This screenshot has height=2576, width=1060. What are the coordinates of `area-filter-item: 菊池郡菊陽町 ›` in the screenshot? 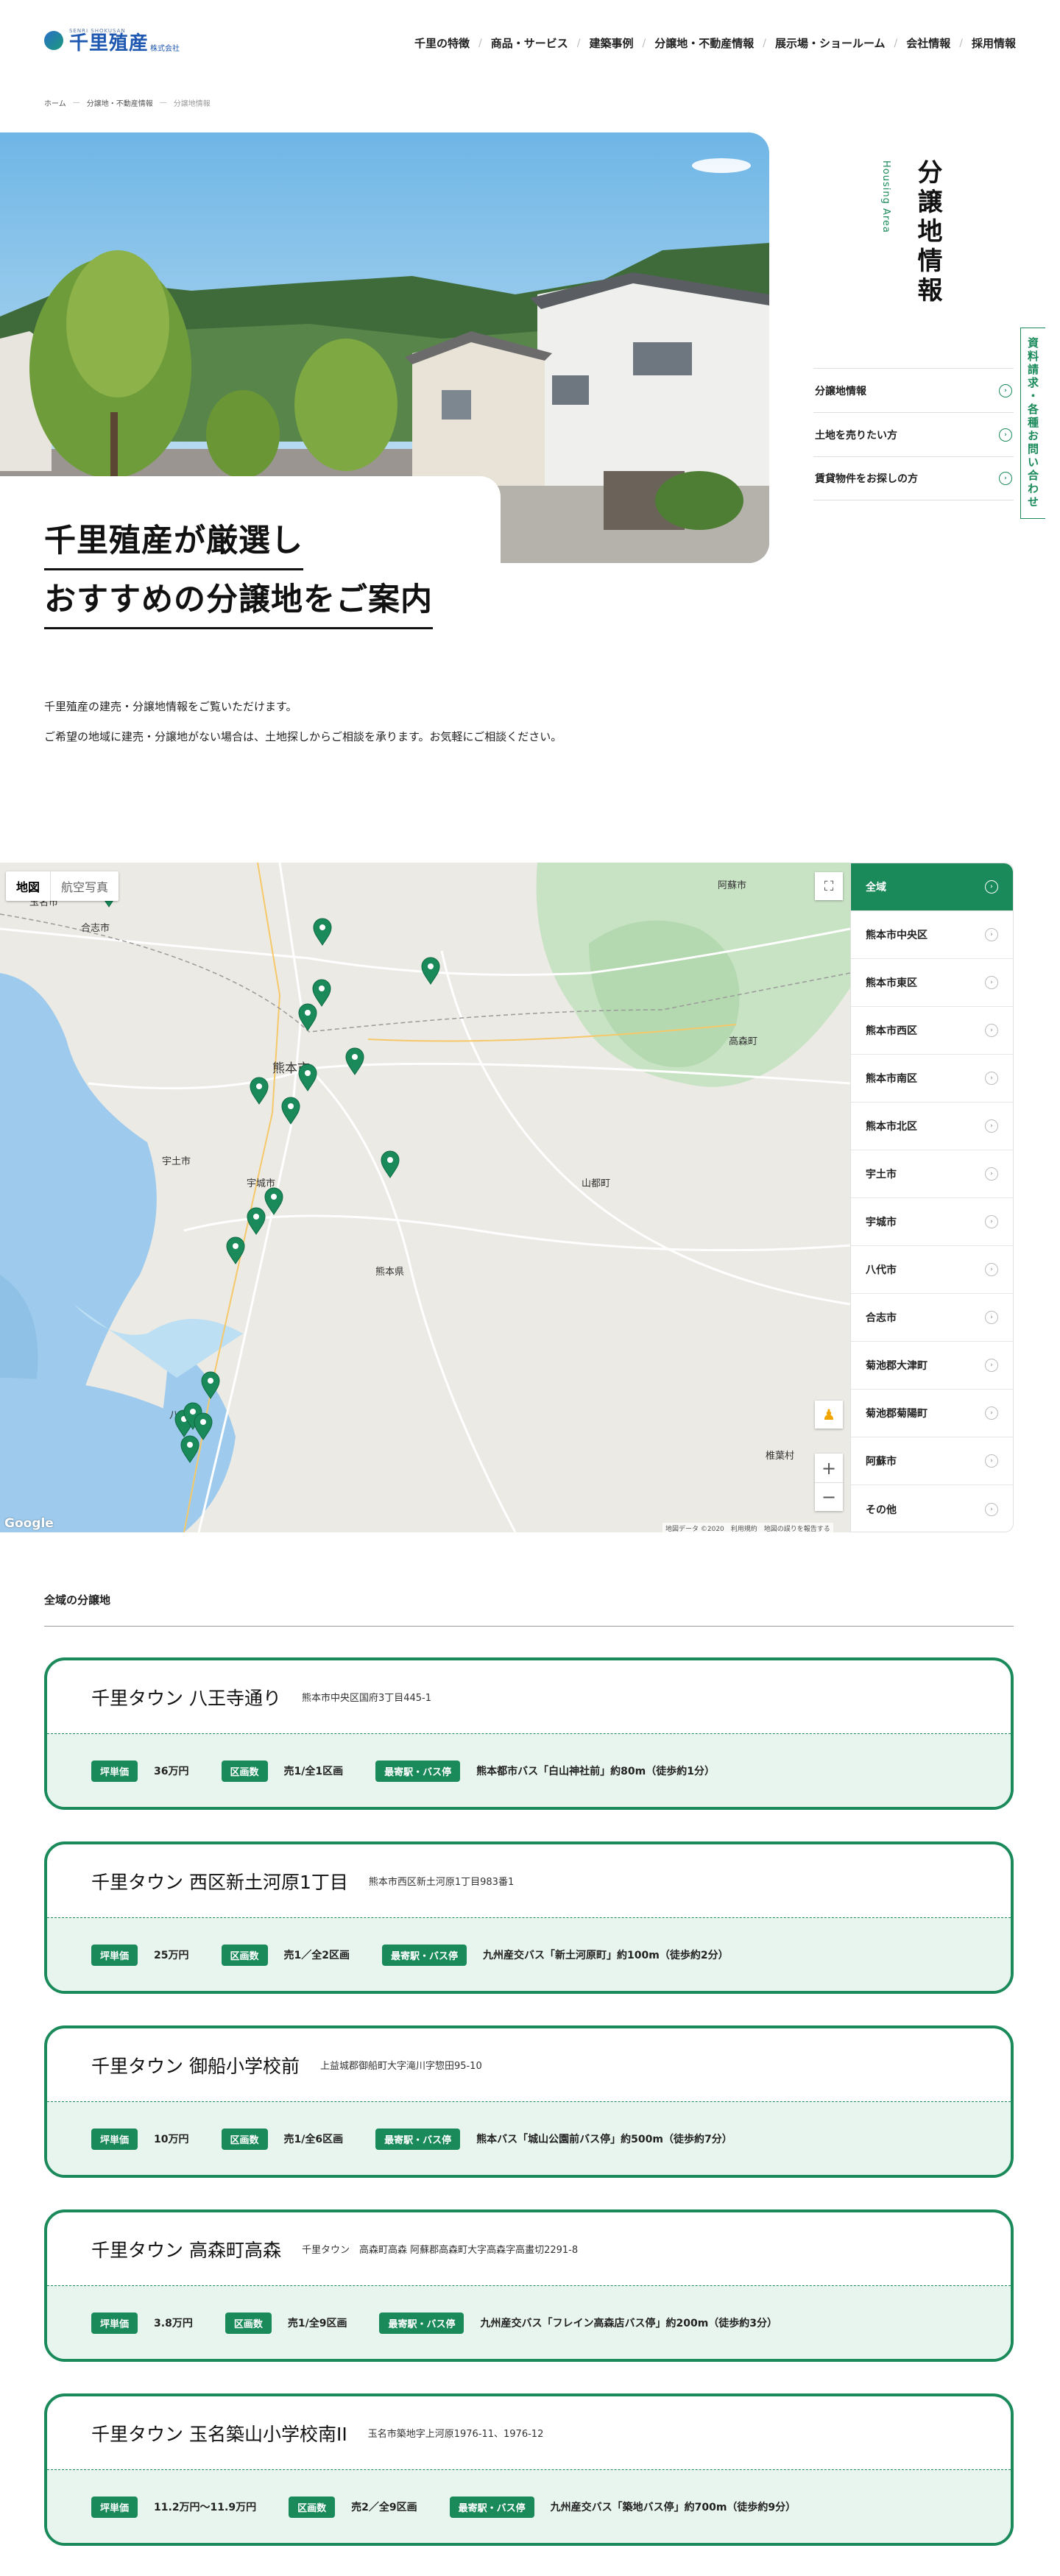 It's located at (932, 1413).